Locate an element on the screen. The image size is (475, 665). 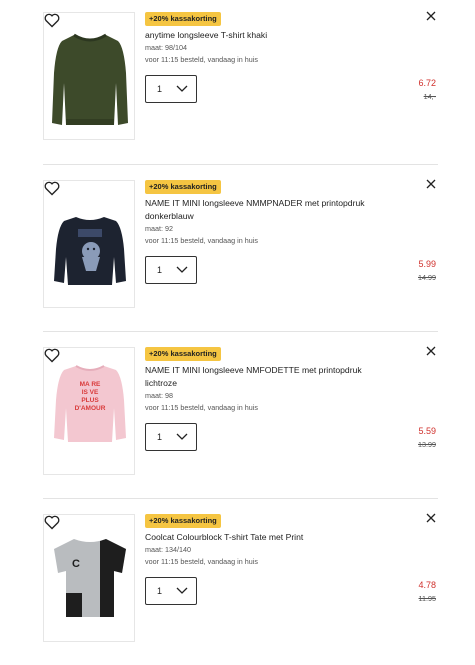
print-line-4: D'AMOUR is located at coordinates (90, 408).